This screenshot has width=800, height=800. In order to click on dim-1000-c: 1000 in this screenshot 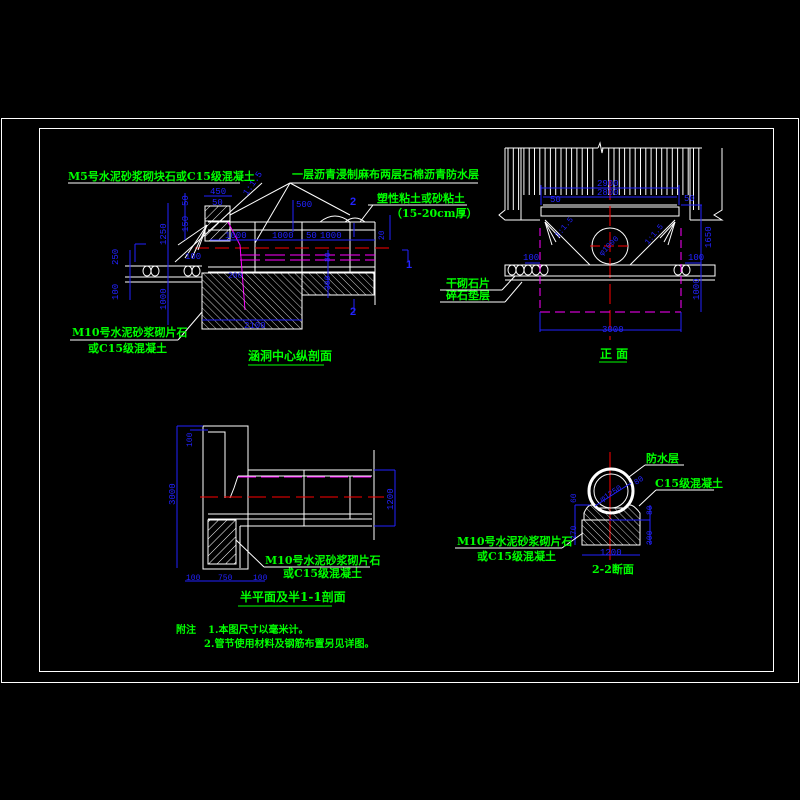, I will do `click(331, 236)`.